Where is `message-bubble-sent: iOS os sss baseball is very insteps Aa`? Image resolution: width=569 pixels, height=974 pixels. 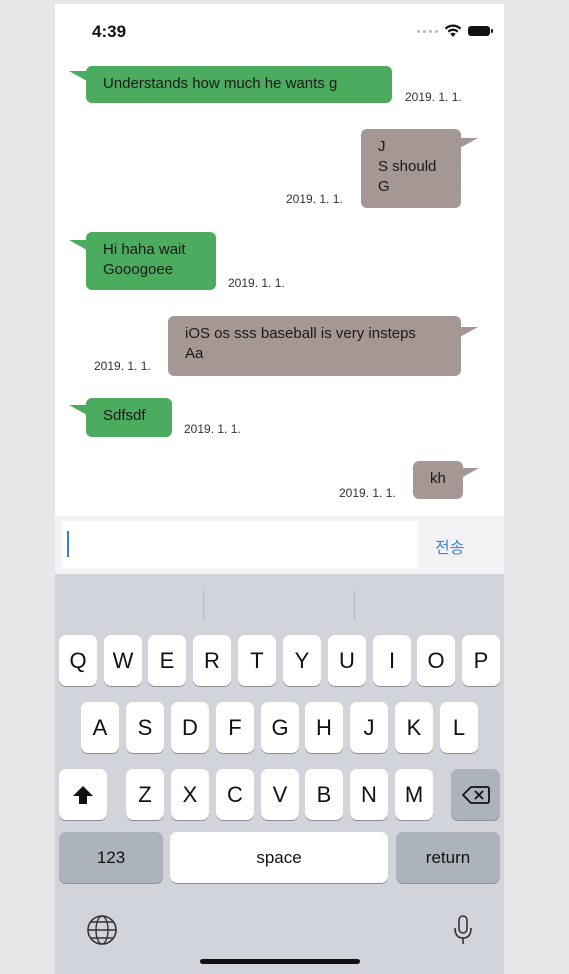 message-bubble-sent: iOS os sss baseball is very insteps Aa is located at coordinates (314, 346).